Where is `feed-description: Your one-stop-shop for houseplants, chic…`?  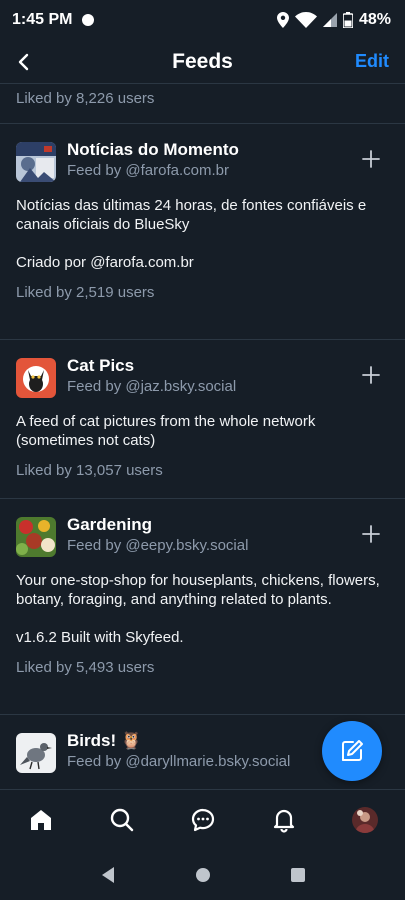 feed-description: Your one-stop-shop for houseplants, chic… is located at coordinates (198, 609).